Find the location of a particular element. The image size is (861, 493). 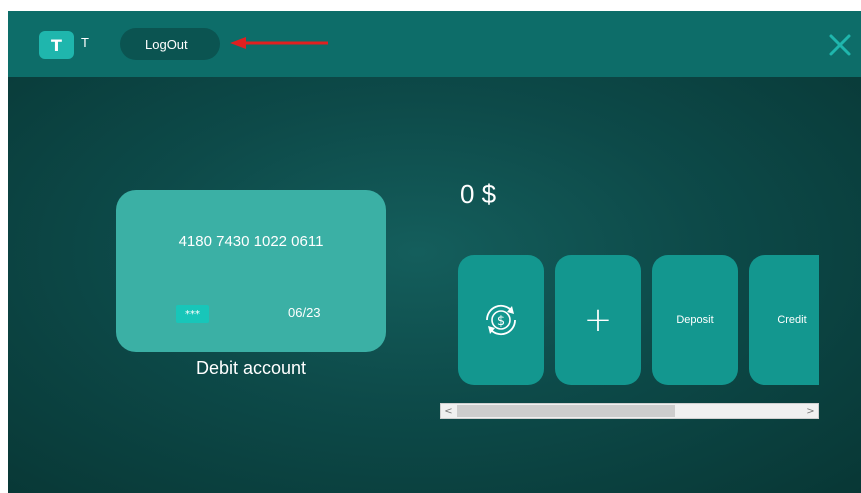

app-logo-letter: T is located at coordinates (56, 45).